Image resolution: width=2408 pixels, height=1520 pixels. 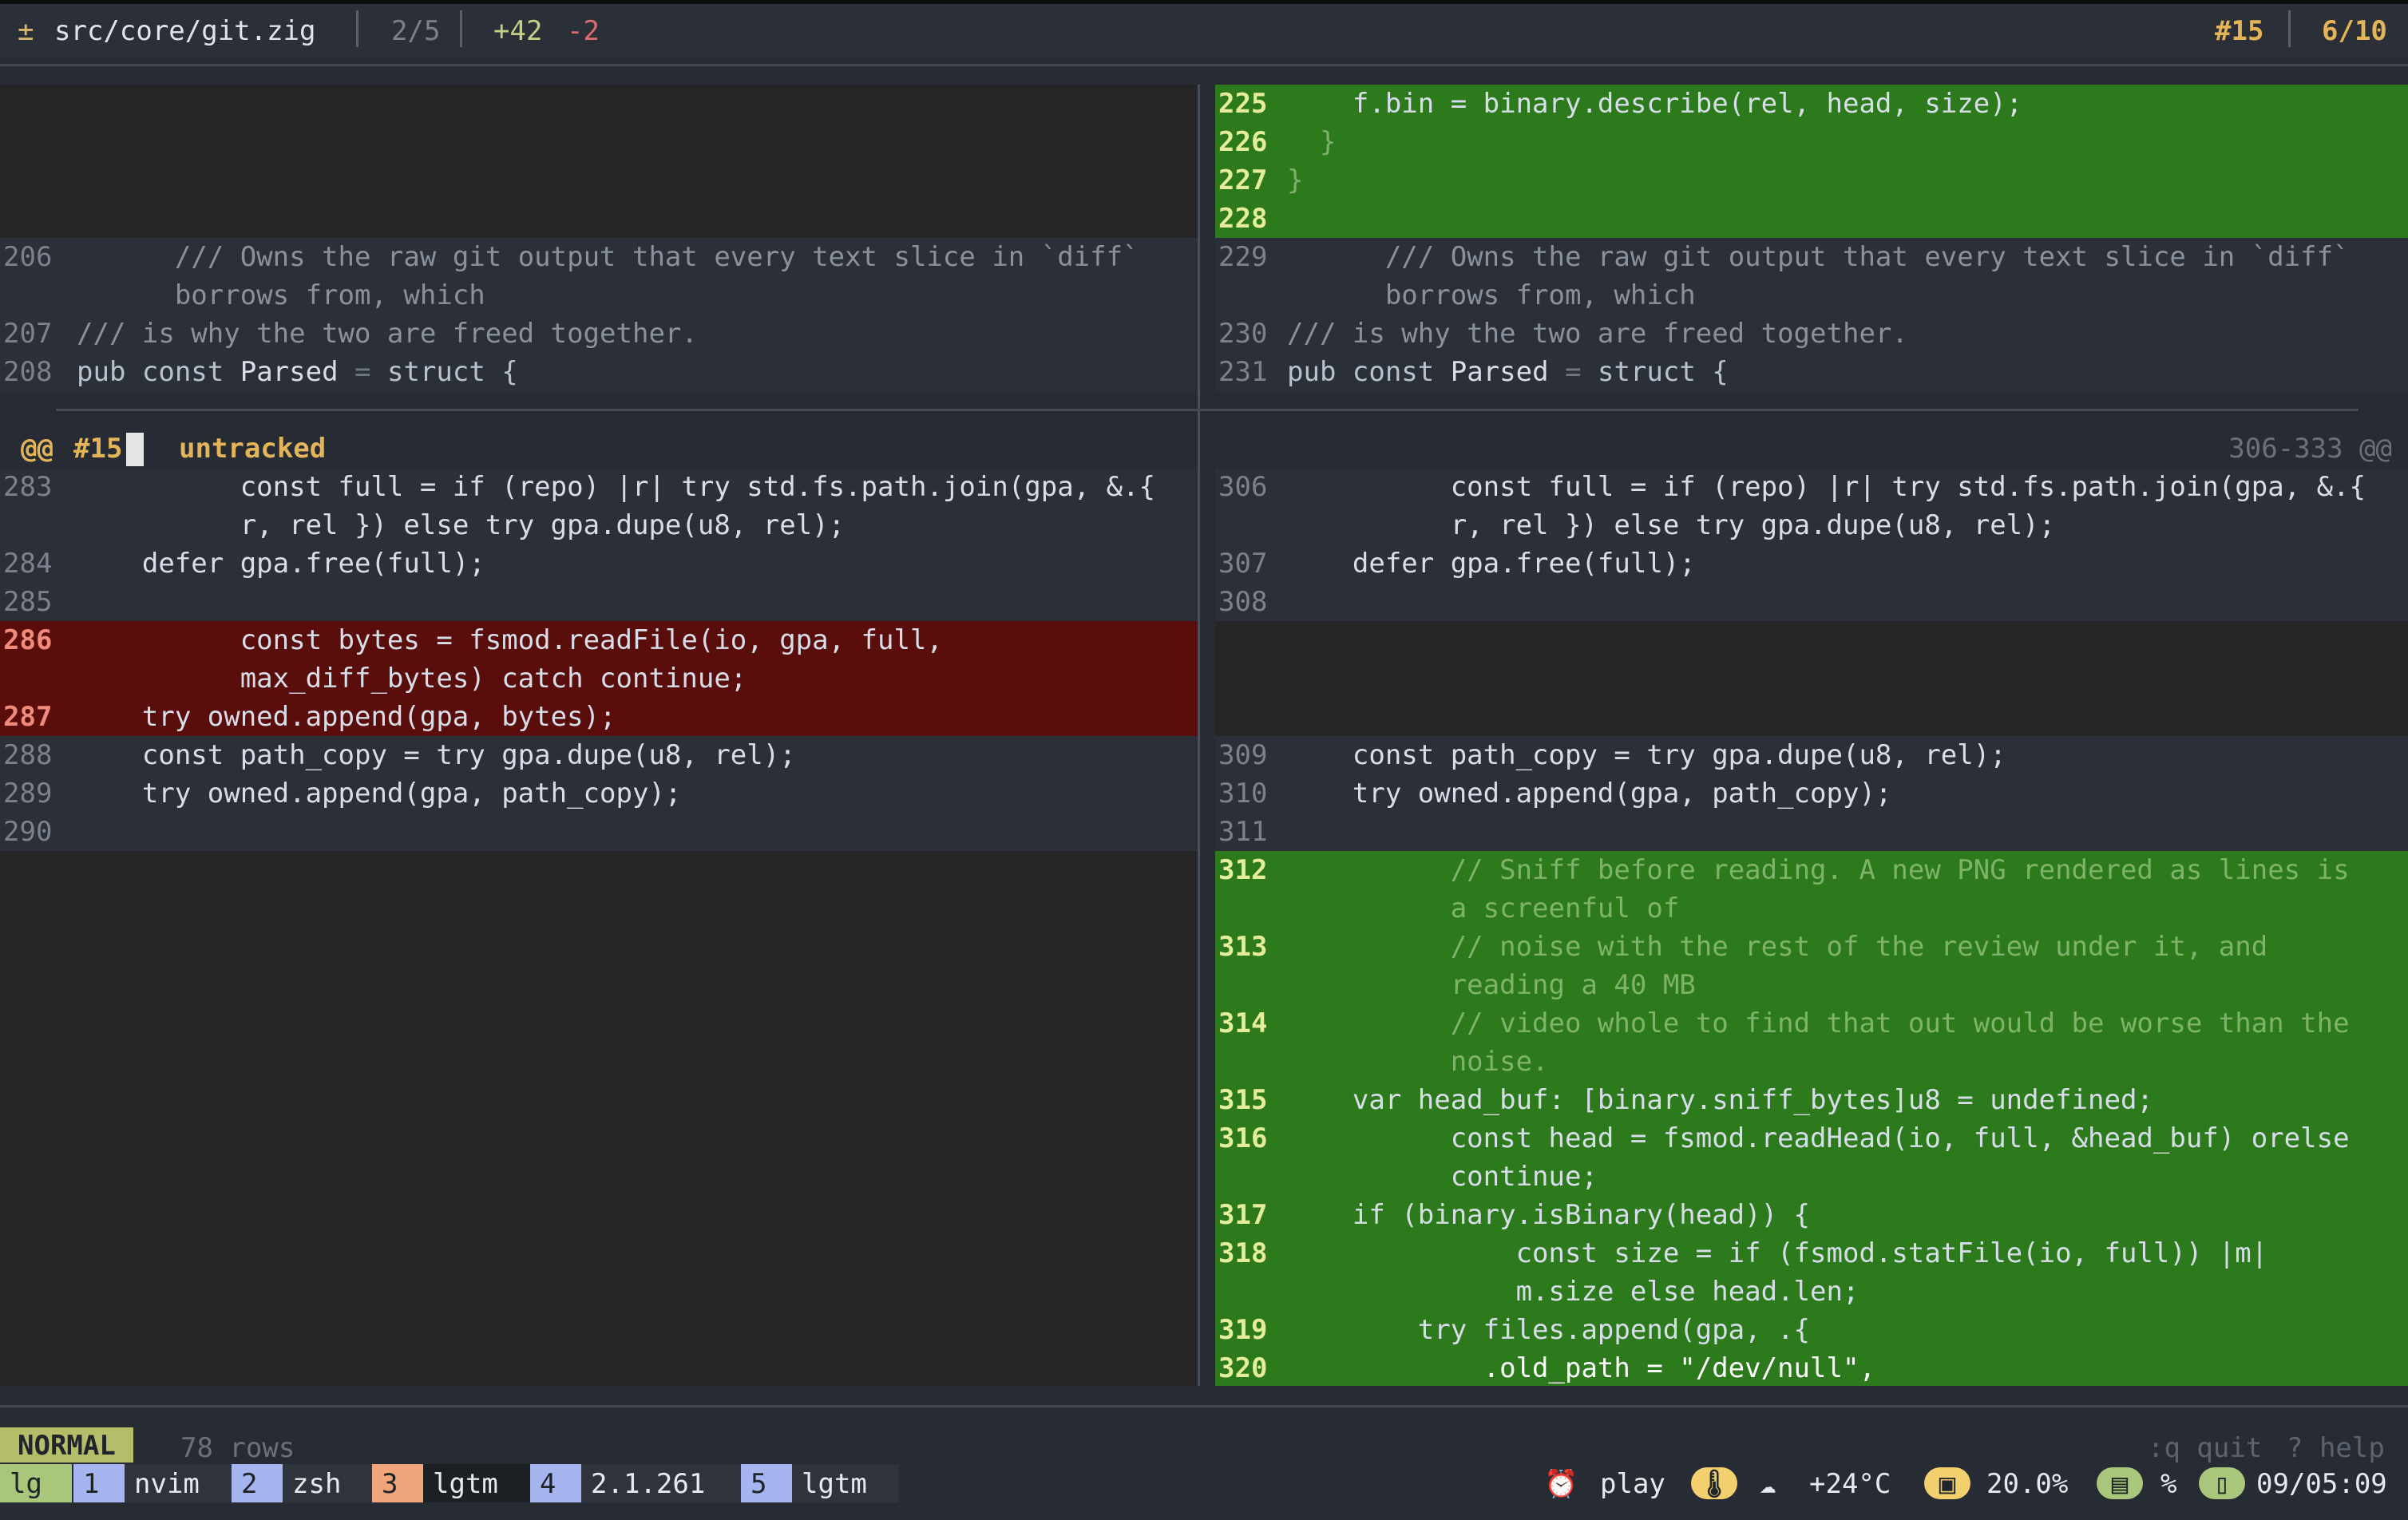 What do you see at coordinates (599, 563) in the screenshot?
I see `diff-line: 284 defer gpa.free(full);` at bounding box center [599, 563].